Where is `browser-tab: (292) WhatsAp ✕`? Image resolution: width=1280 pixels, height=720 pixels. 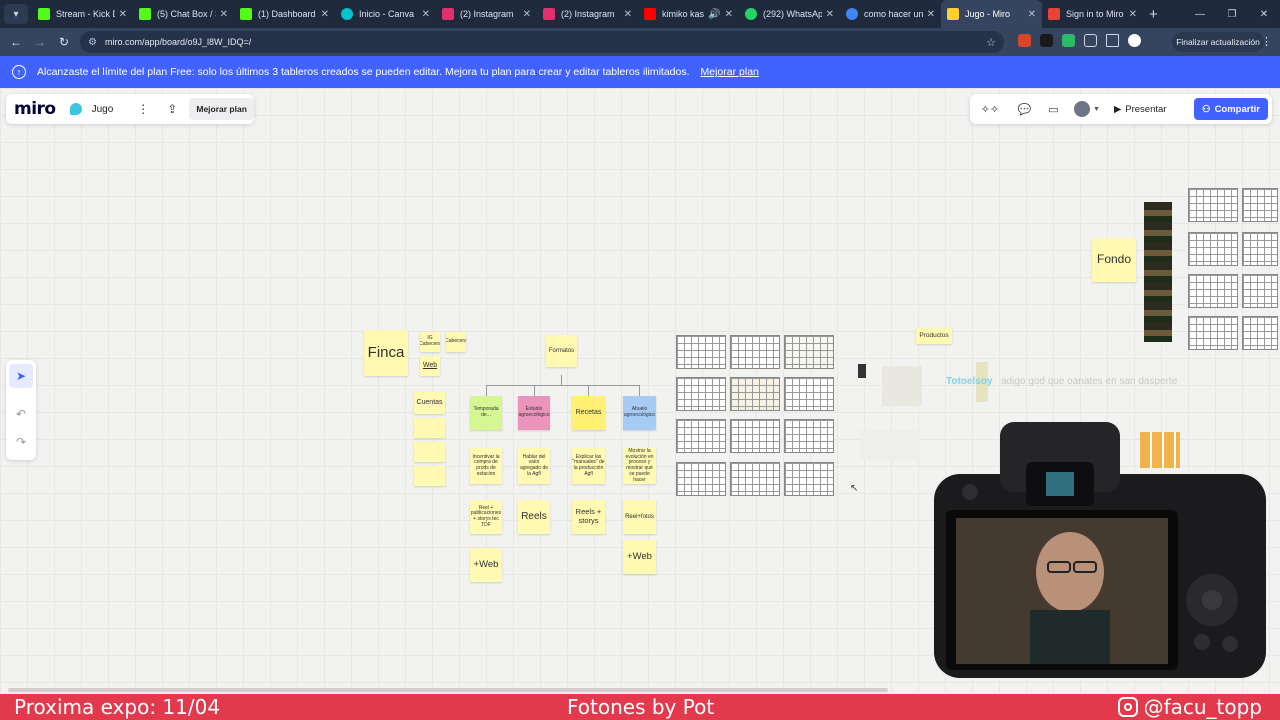
browser-tab: (292) WhatsAp ✕ is located at coordinates (789, 14).